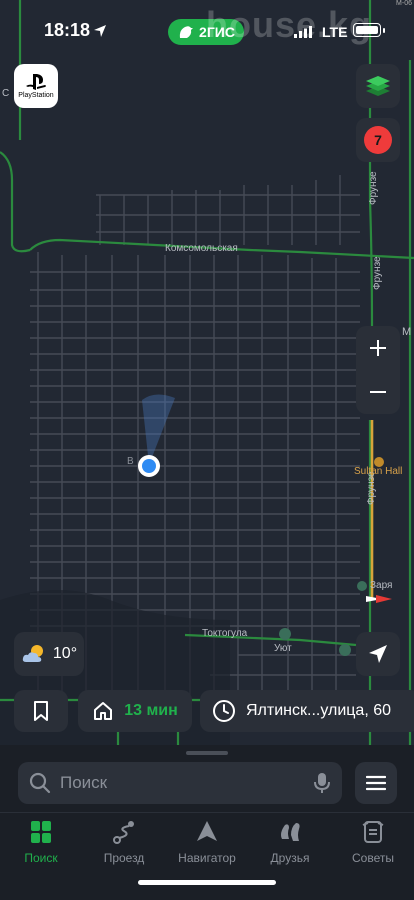  I want to click on status-time: 18:18, so click(67, 30).